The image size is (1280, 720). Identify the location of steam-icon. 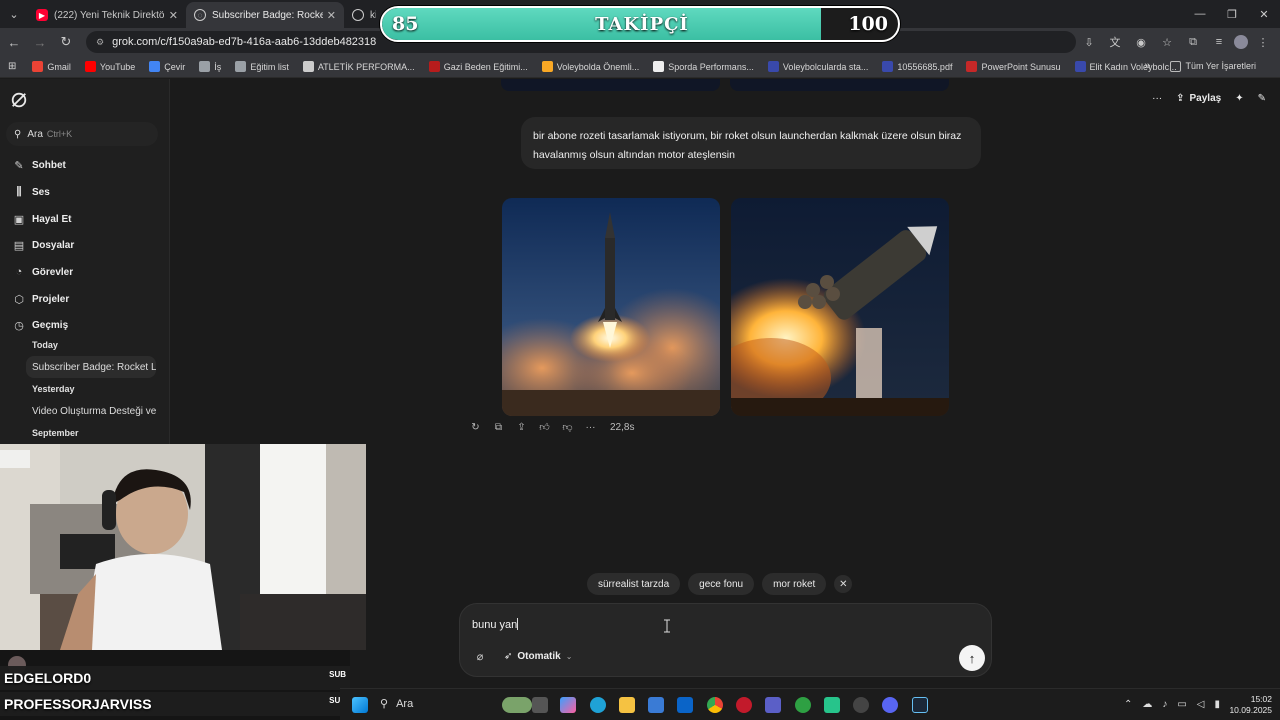
(920, 705).